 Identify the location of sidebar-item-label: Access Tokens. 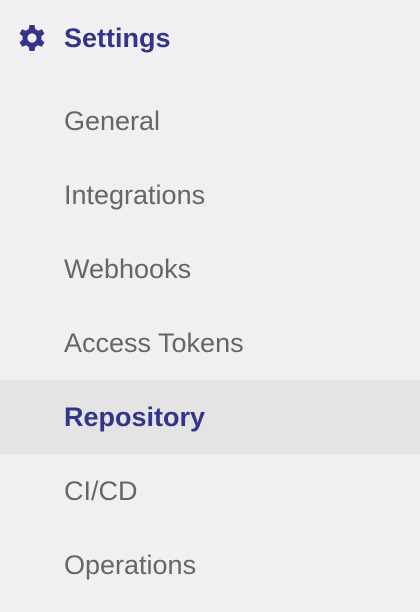
(154, 343).